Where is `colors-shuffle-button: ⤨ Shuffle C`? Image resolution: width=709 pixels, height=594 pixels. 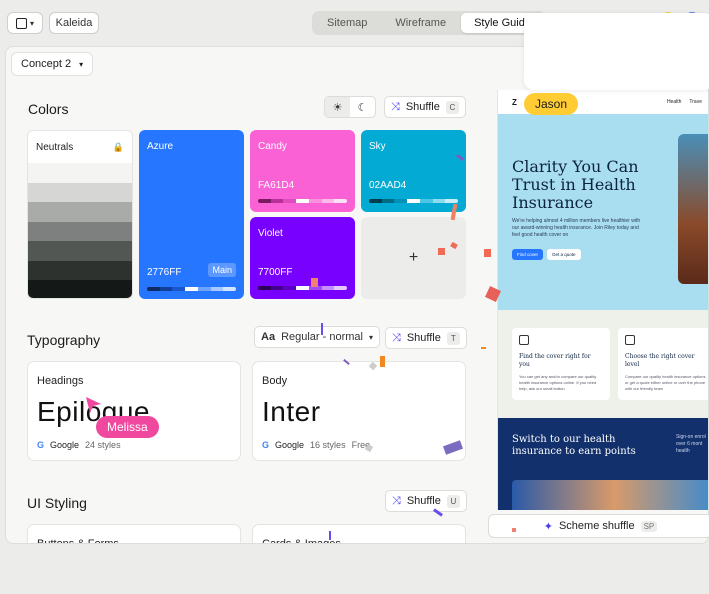
colors-shuffle-button: ⤨ Shuffle C is located at coordinates (425, 107).